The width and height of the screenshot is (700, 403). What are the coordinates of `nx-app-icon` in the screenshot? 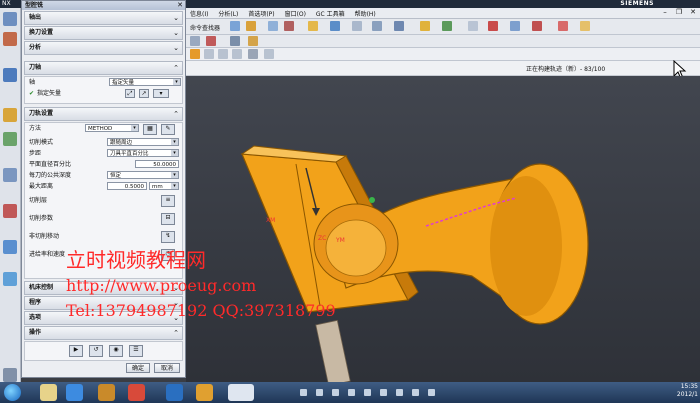 It's located at (241, 392).